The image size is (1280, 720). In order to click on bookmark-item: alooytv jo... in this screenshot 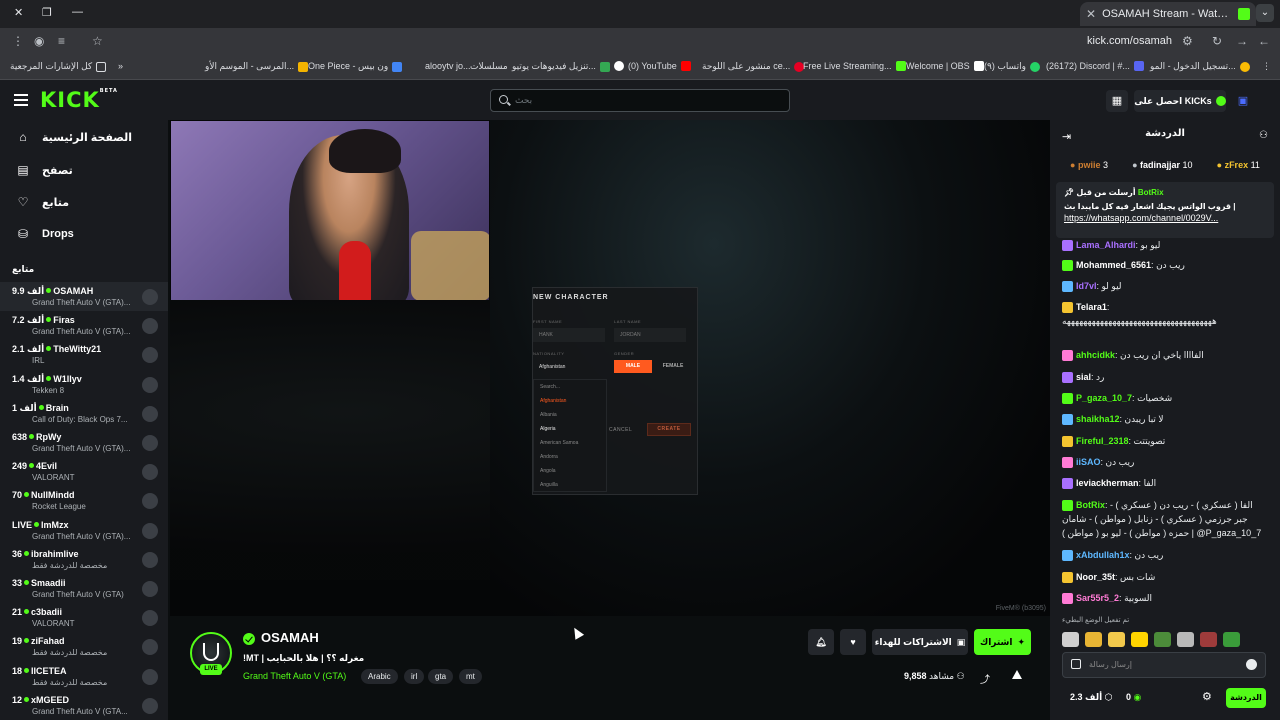, I will do `click(448, 66)`.